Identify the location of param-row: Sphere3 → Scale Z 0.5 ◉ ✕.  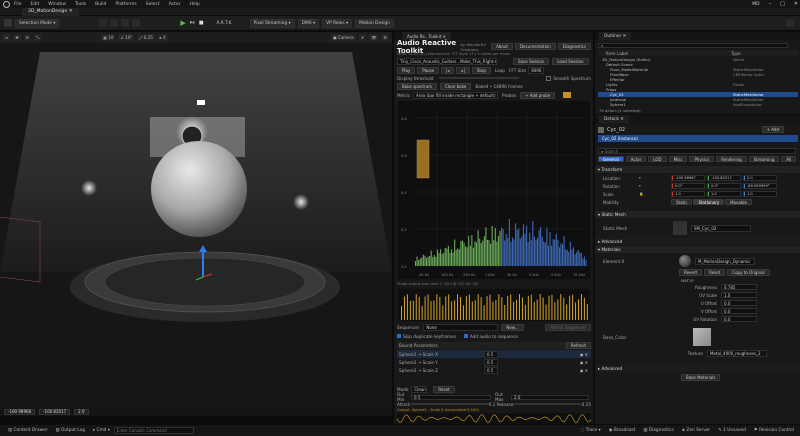
(494, 370).